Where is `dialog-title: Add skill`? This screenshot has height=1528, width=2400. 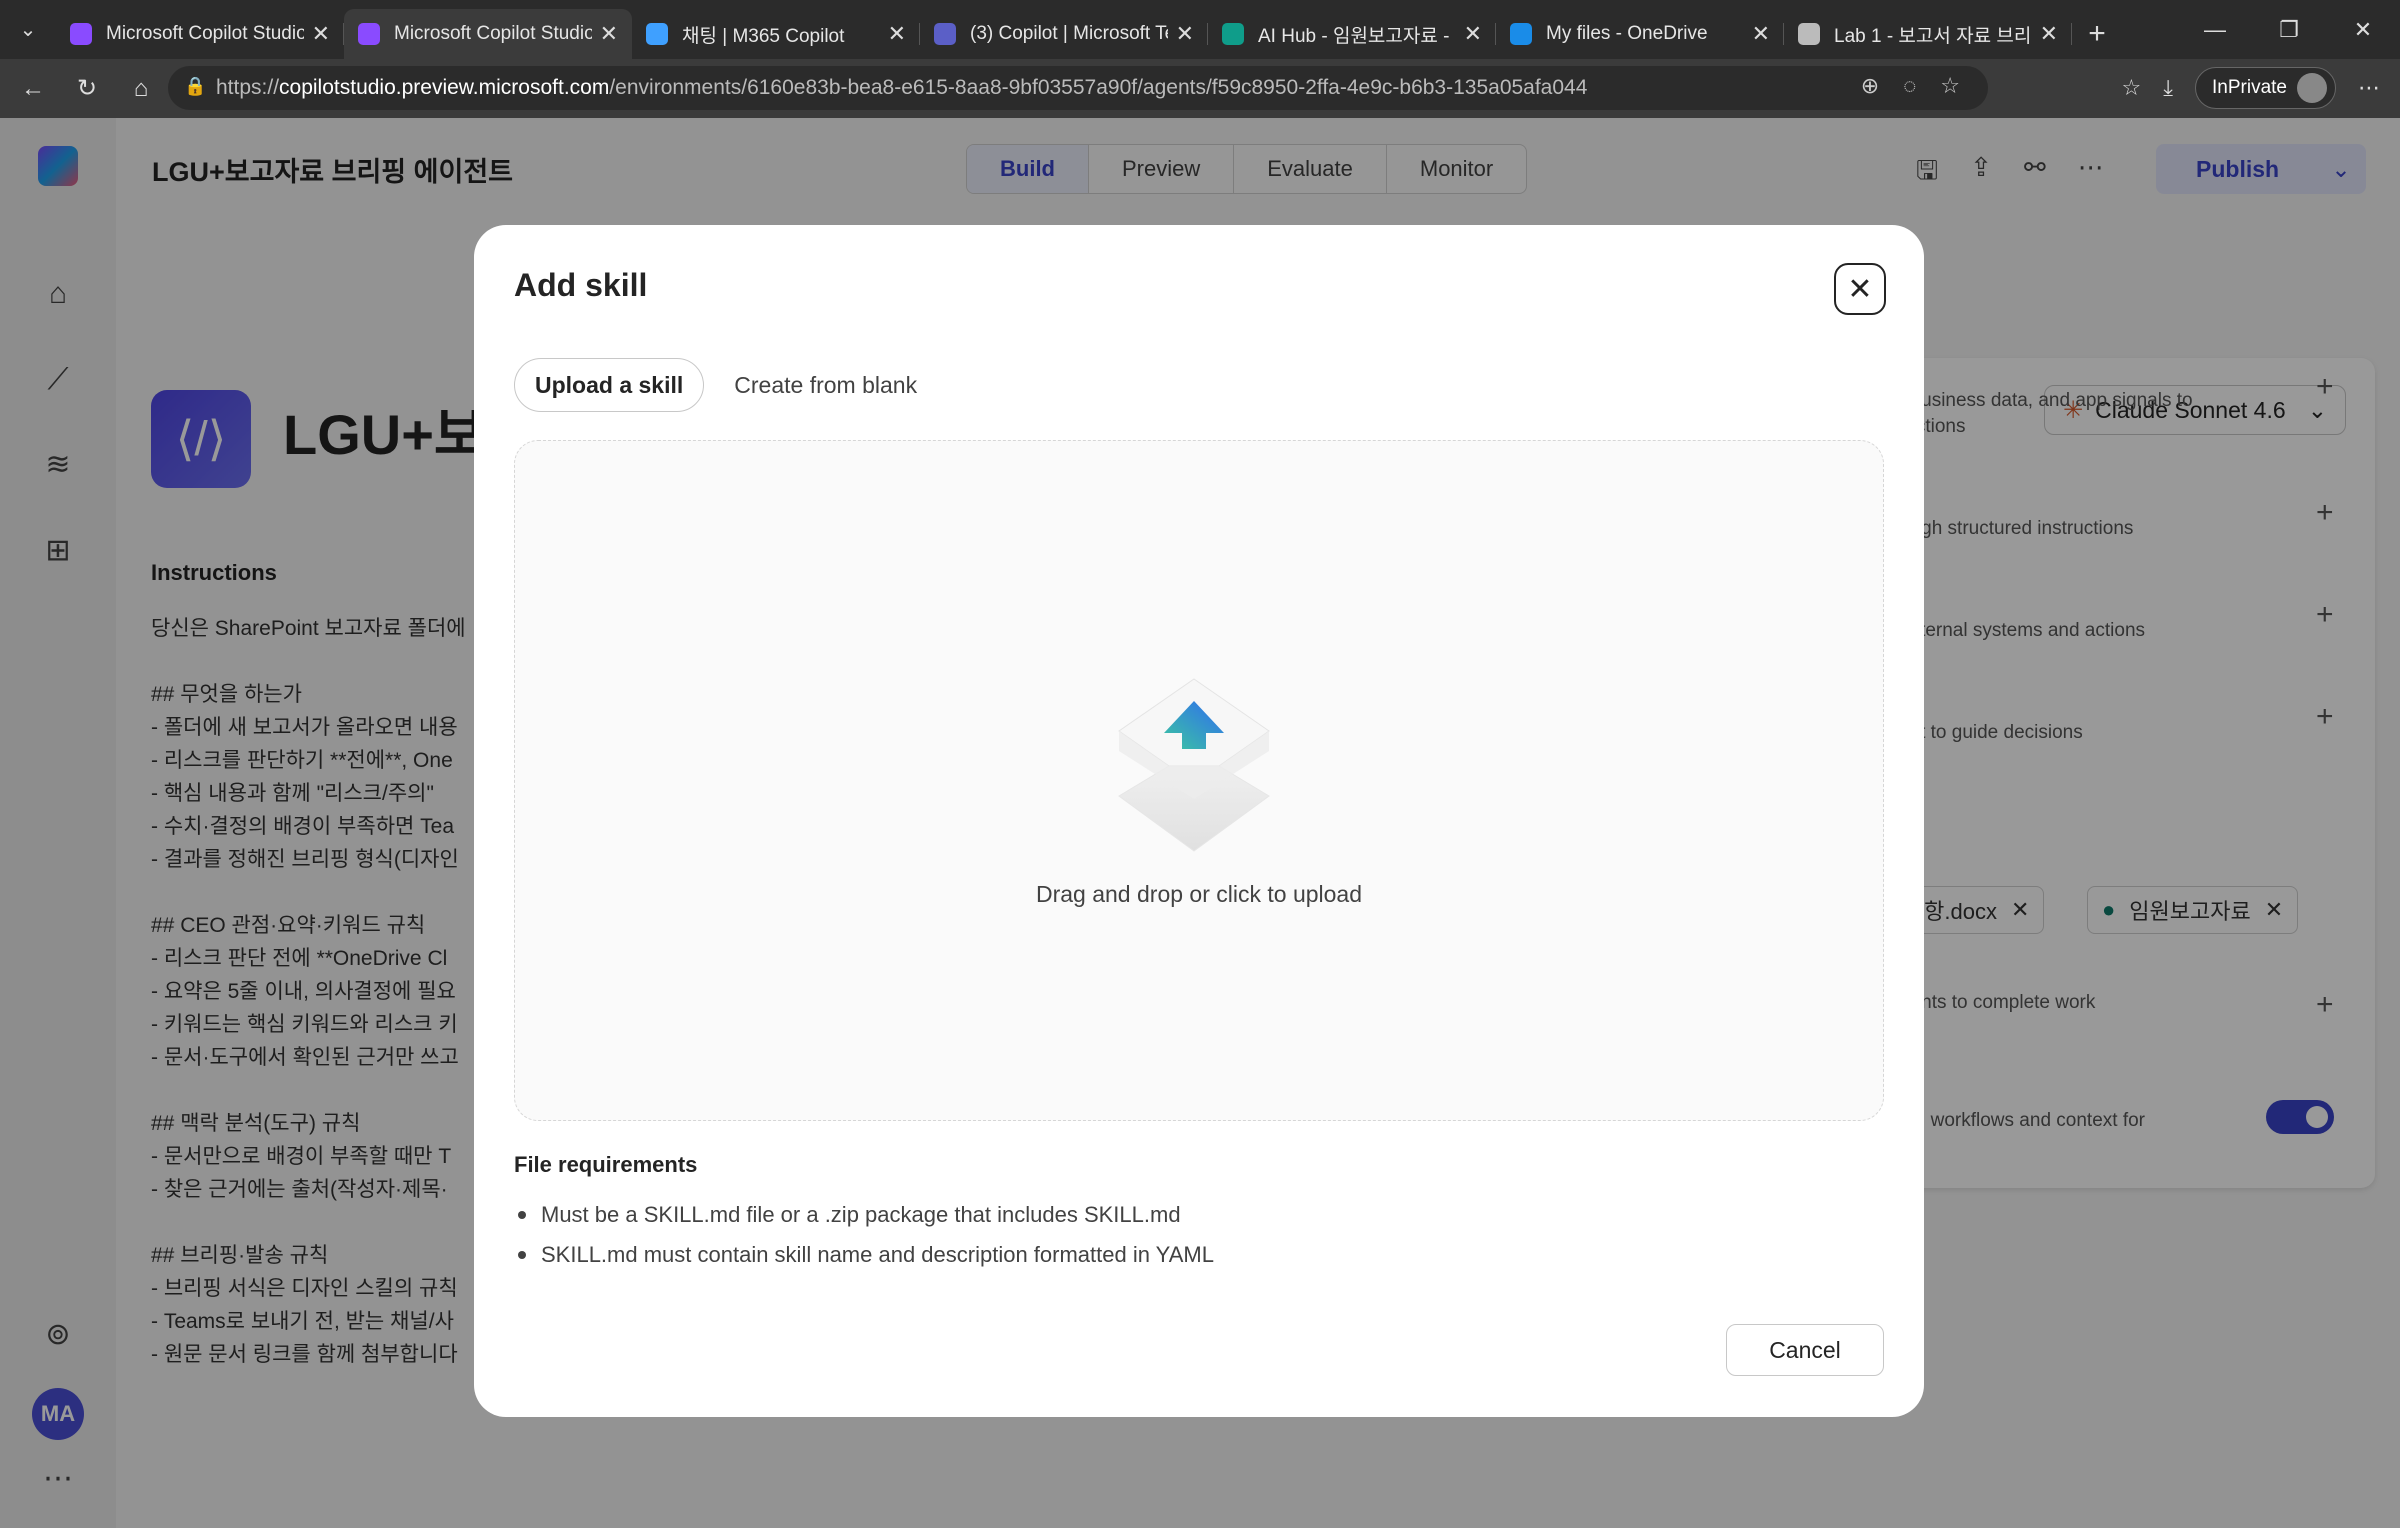
dialog-title: Add skill is located at coordinates (581, 285).